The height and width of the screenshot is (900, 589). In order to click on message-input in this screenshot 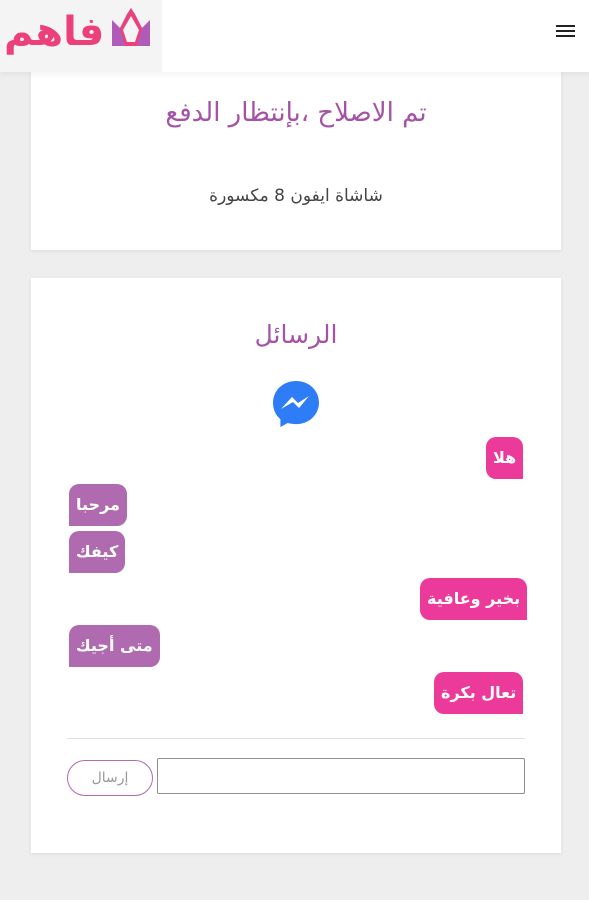, I will do `click(341, 776)`.